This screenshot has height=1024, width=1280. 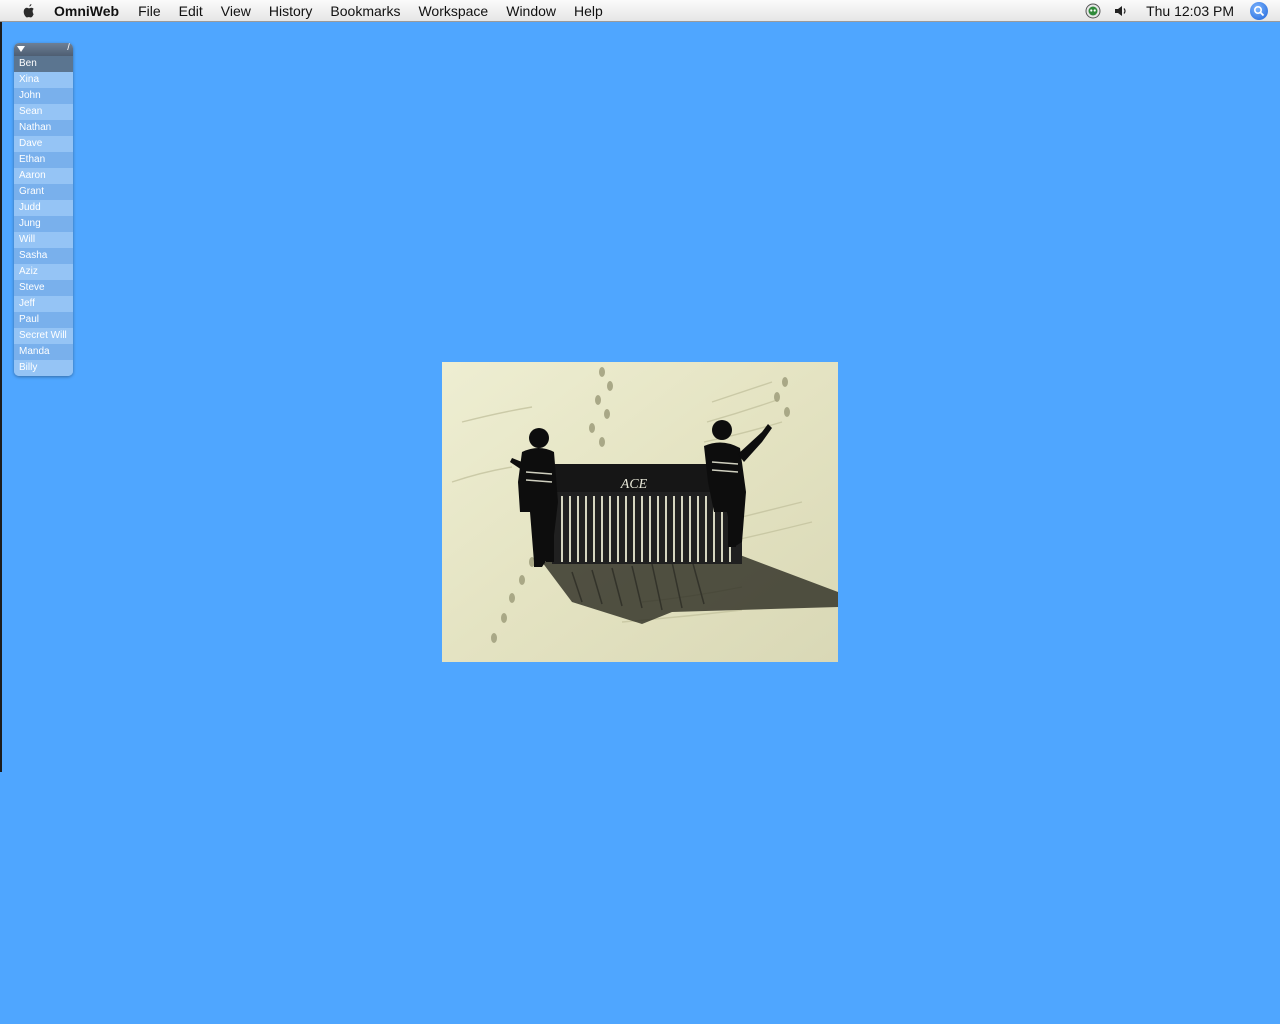 I want to click on workspace-item: Jung, so click(x=43, y=224).